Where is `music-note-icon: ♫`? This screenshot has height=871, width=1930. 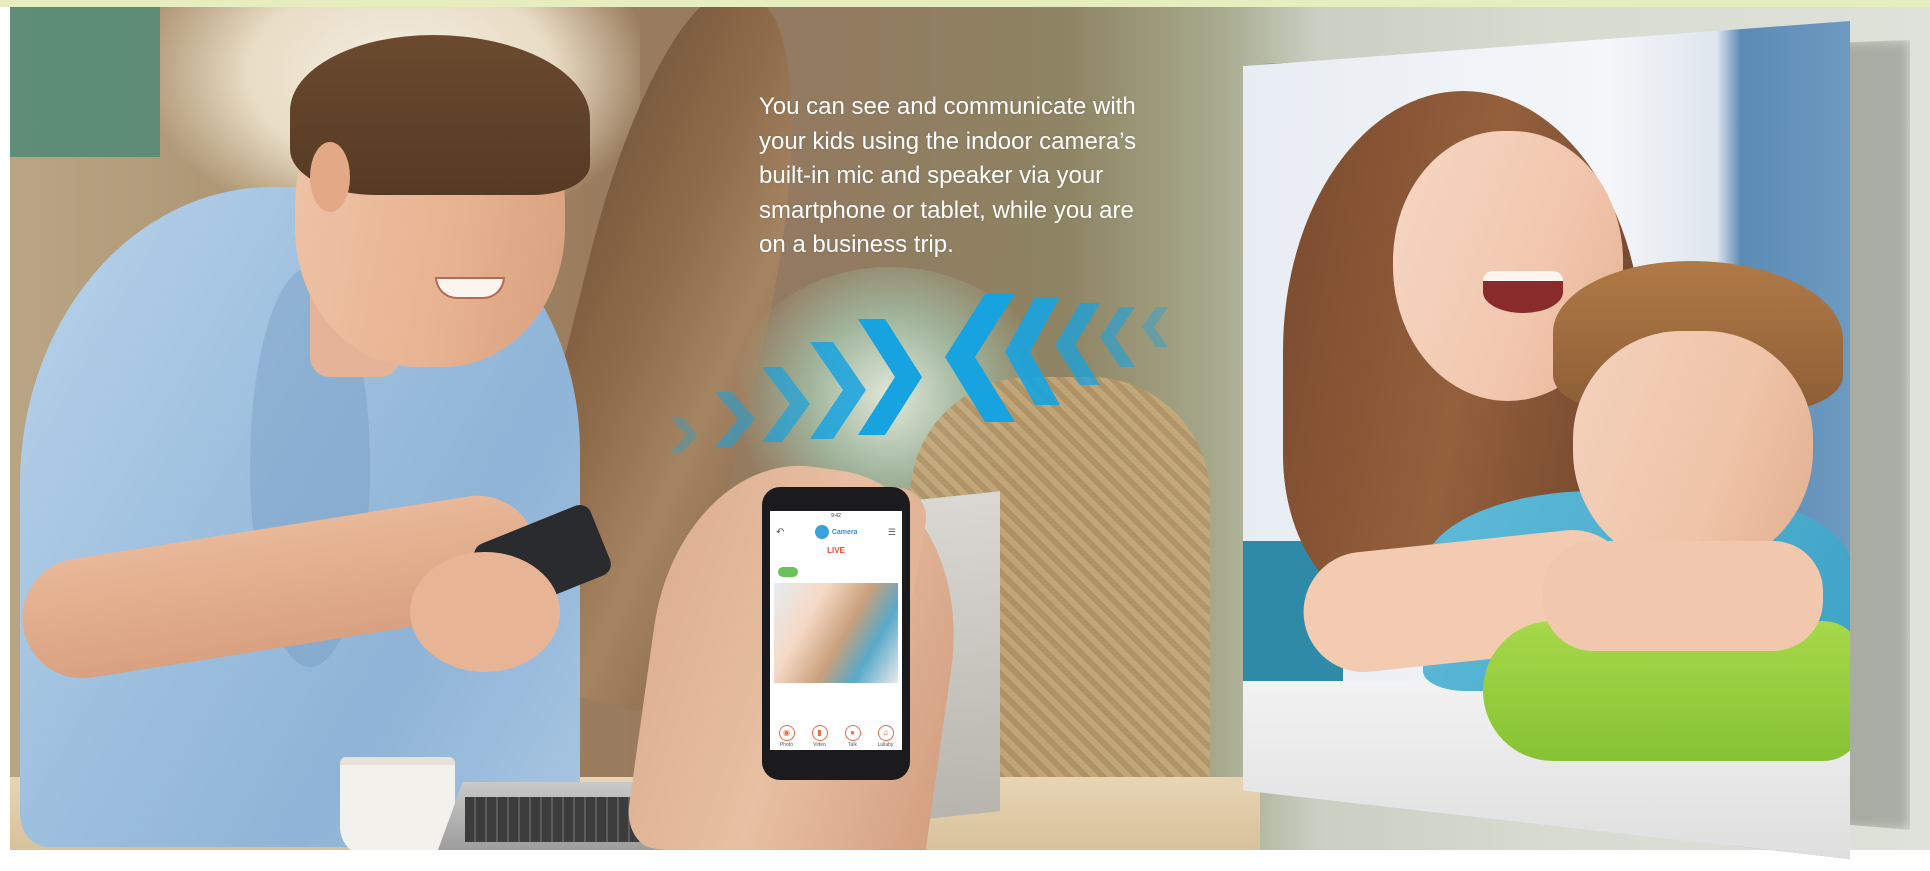 music-note-icon: ♫ is located at coordinates (885, 733).